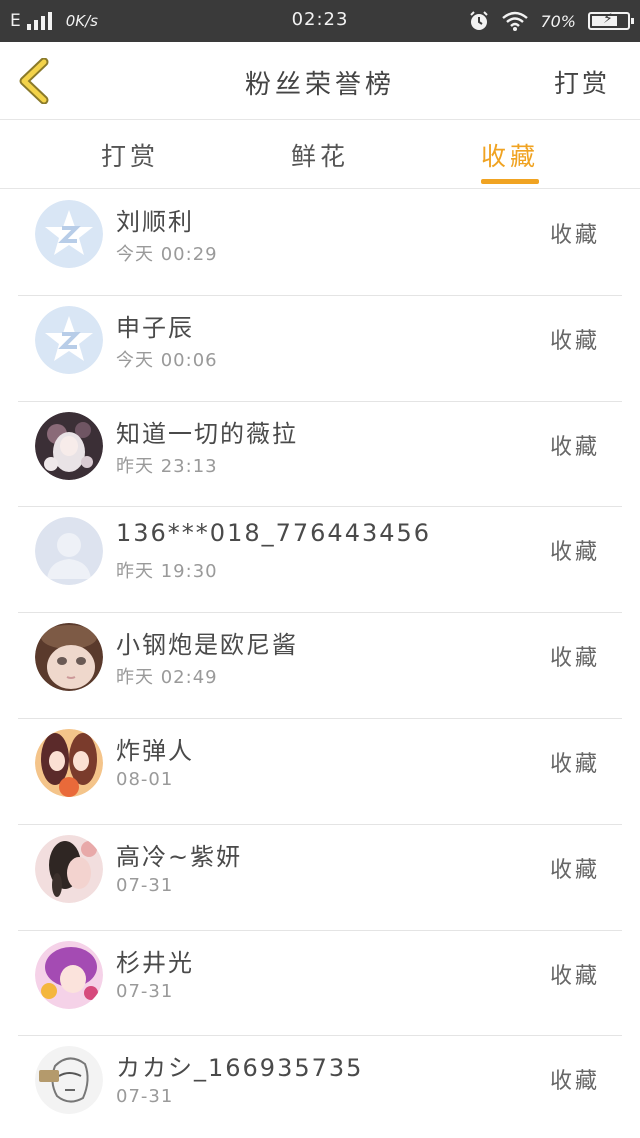 This screenshot has width=640, height=1138. What do you see at coordinates (479, 20) in the screenshot?
I see `alarm-icon` at bounding box center [479, 20].